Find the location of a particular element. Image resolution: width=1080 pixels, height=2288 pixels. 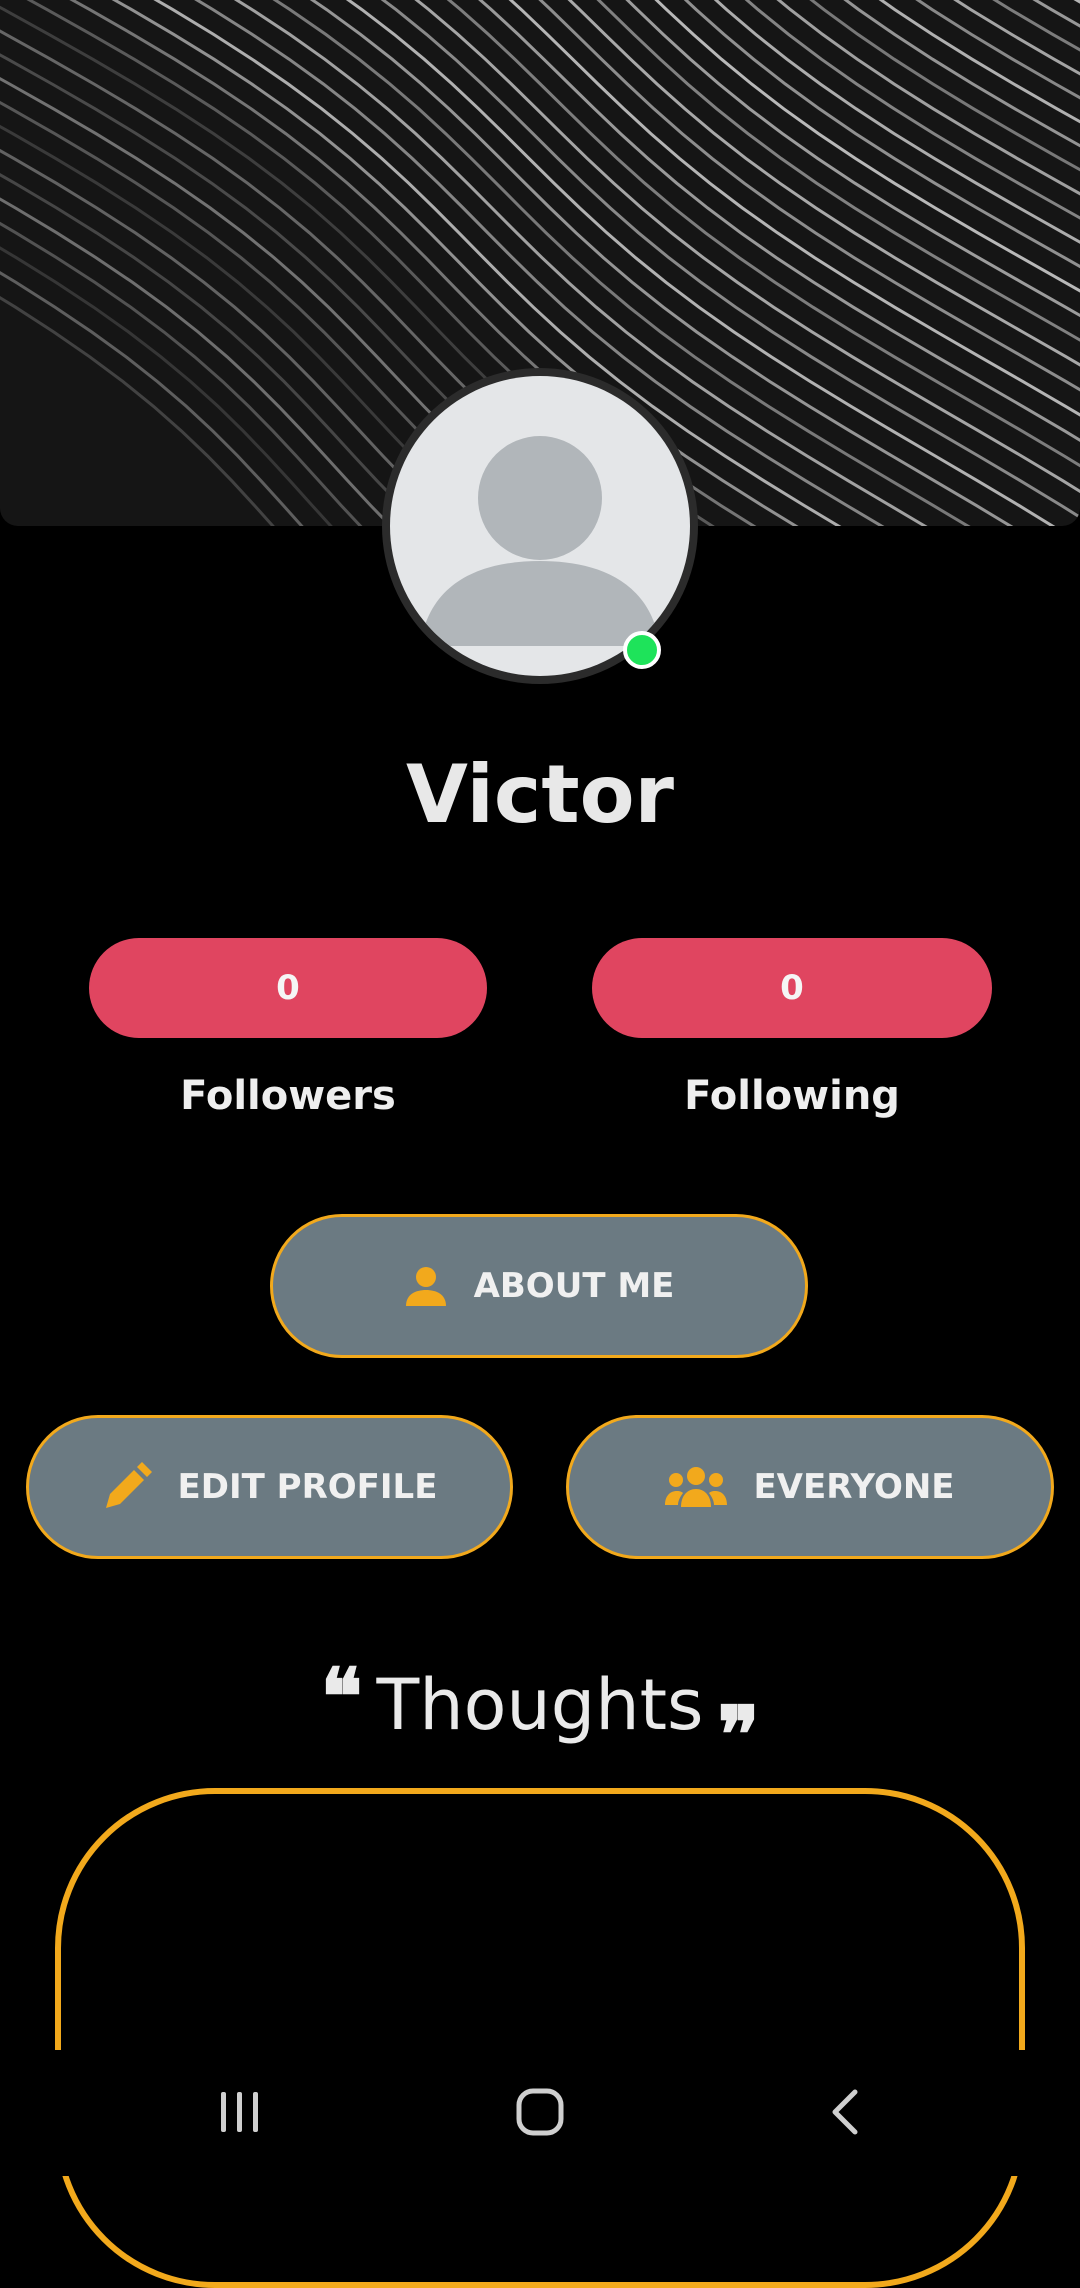

about-me-button: ABOUT ME is located at coordinates (539, 1286).